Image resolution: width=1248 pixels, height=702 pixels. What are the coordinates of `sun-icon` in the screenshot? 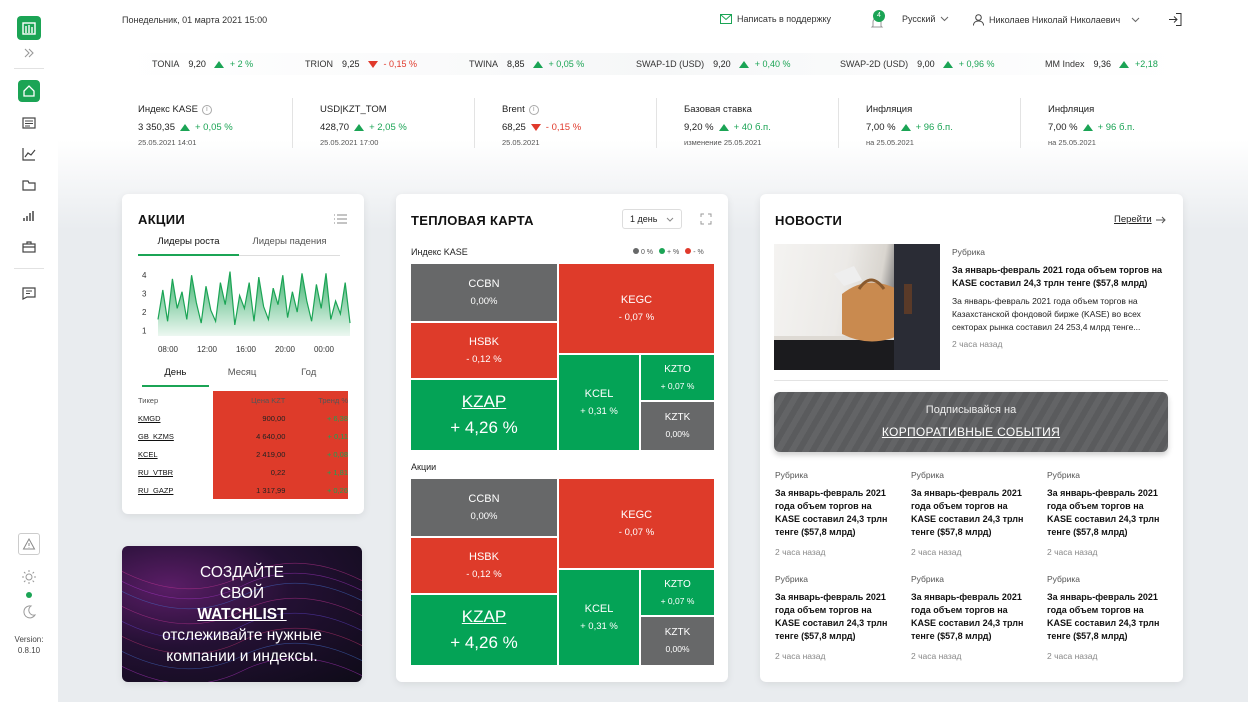 It's located at (29, 577).